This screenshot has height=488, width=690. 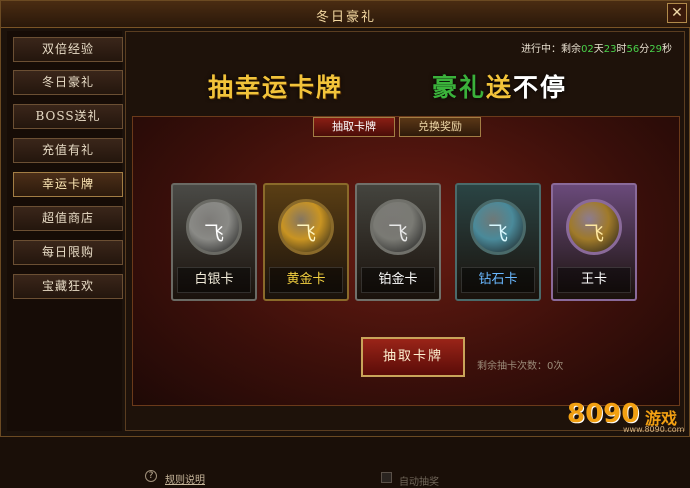 I want to click on card-1: 飞黄金卡, so click(x=306, y=242).